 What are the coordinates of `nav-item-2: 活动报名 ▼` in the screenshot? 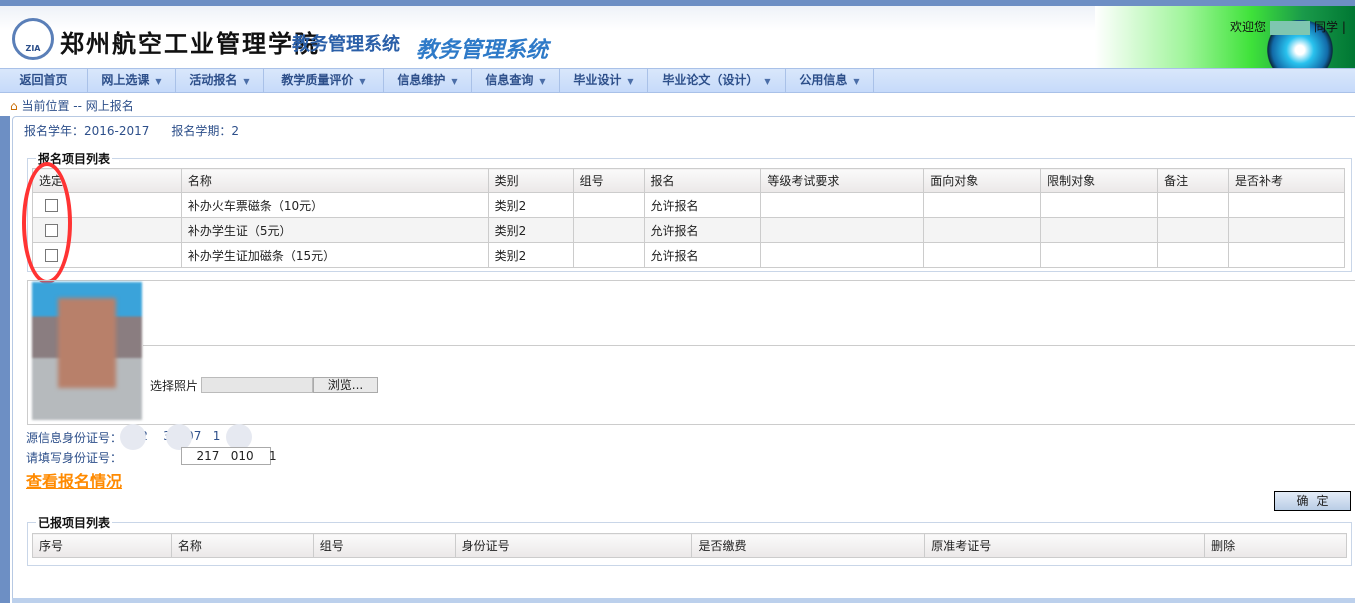 It's located at (220, 80).